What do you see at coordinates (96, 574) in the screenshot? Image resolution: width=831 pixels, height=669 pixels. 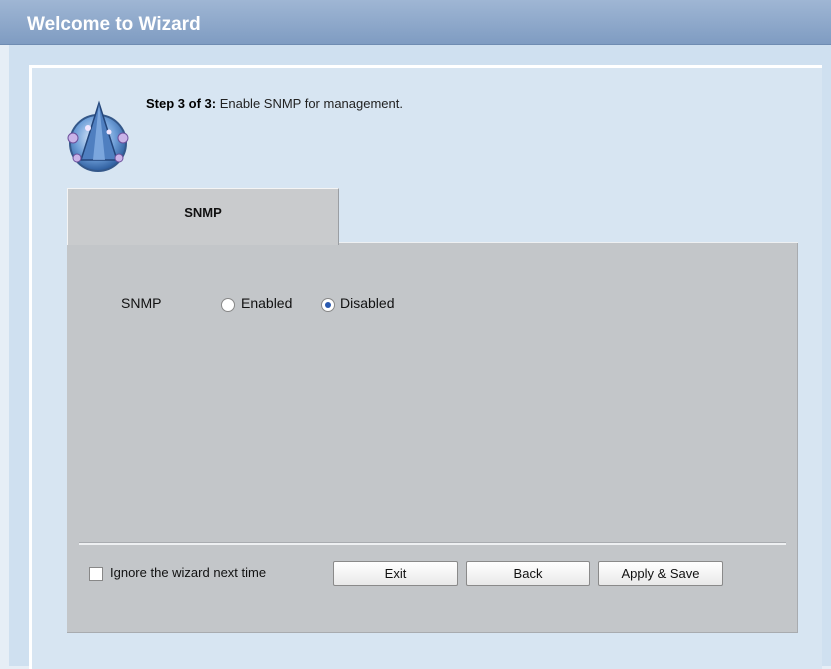 I see `ignore-wizard-checkbox` at bounding box center [96, 574].